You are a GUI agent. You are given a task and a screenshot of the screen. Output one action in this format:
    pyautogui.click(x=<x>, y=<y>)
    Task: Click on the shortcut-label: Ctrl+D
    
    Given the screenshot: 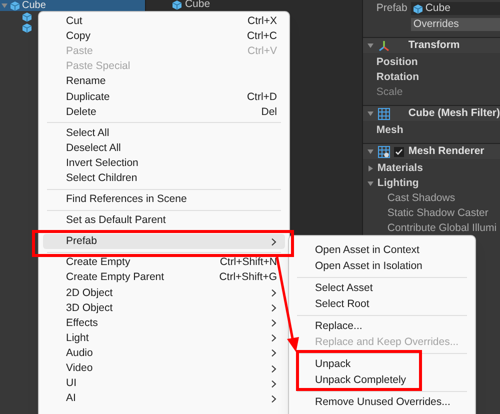 What is the action you would take?
    pyautogui.click(x=261, y=97)
    